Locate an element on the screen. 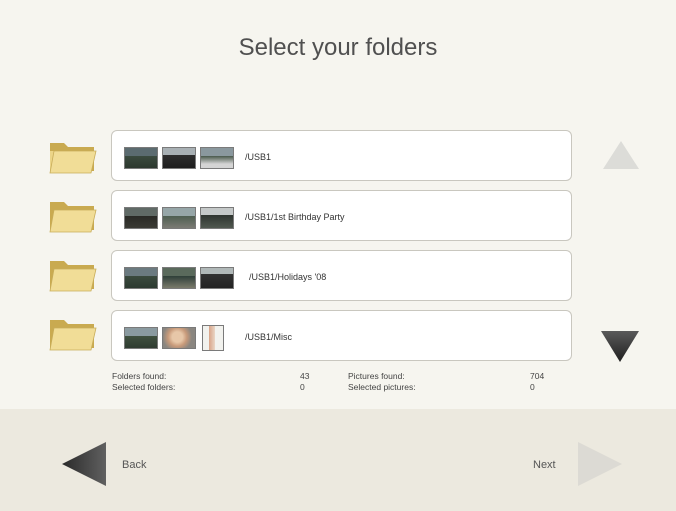 The width and height of the screenshot is (676, 511). scroll-up-button is located at coordinates (621, 155).